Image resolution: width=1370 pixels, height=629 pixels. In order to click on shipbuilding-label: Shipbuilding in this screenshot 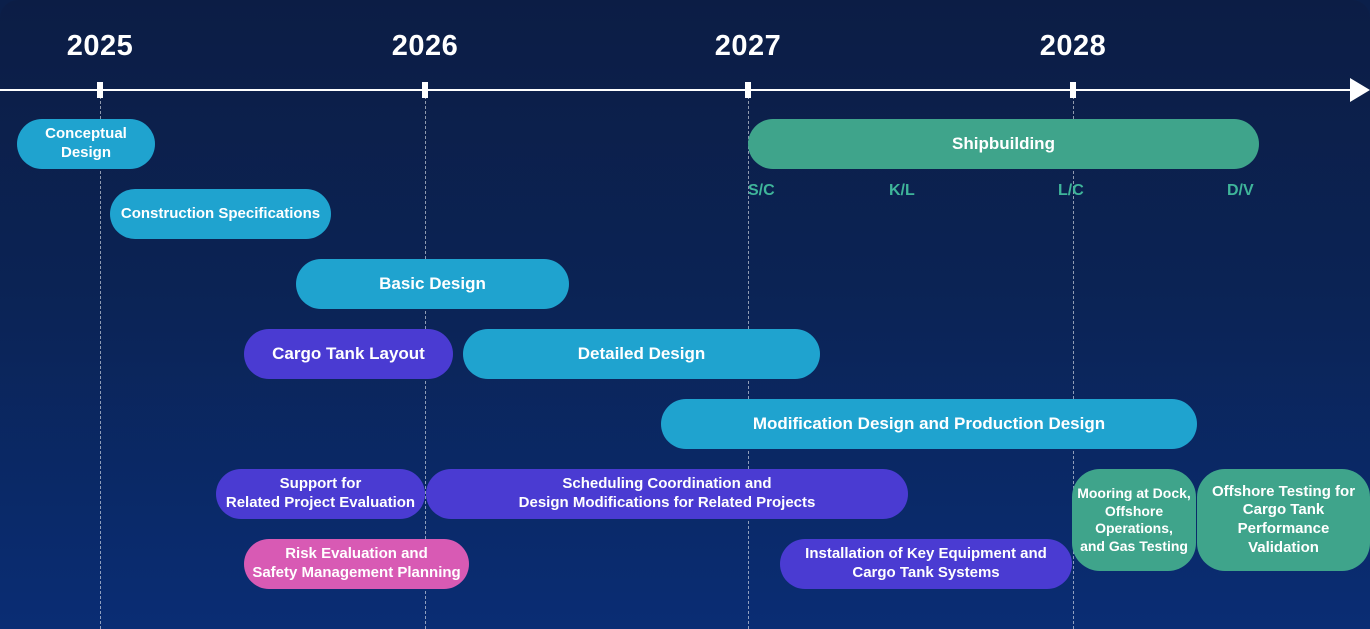, I will do `click(1003, 144)`.